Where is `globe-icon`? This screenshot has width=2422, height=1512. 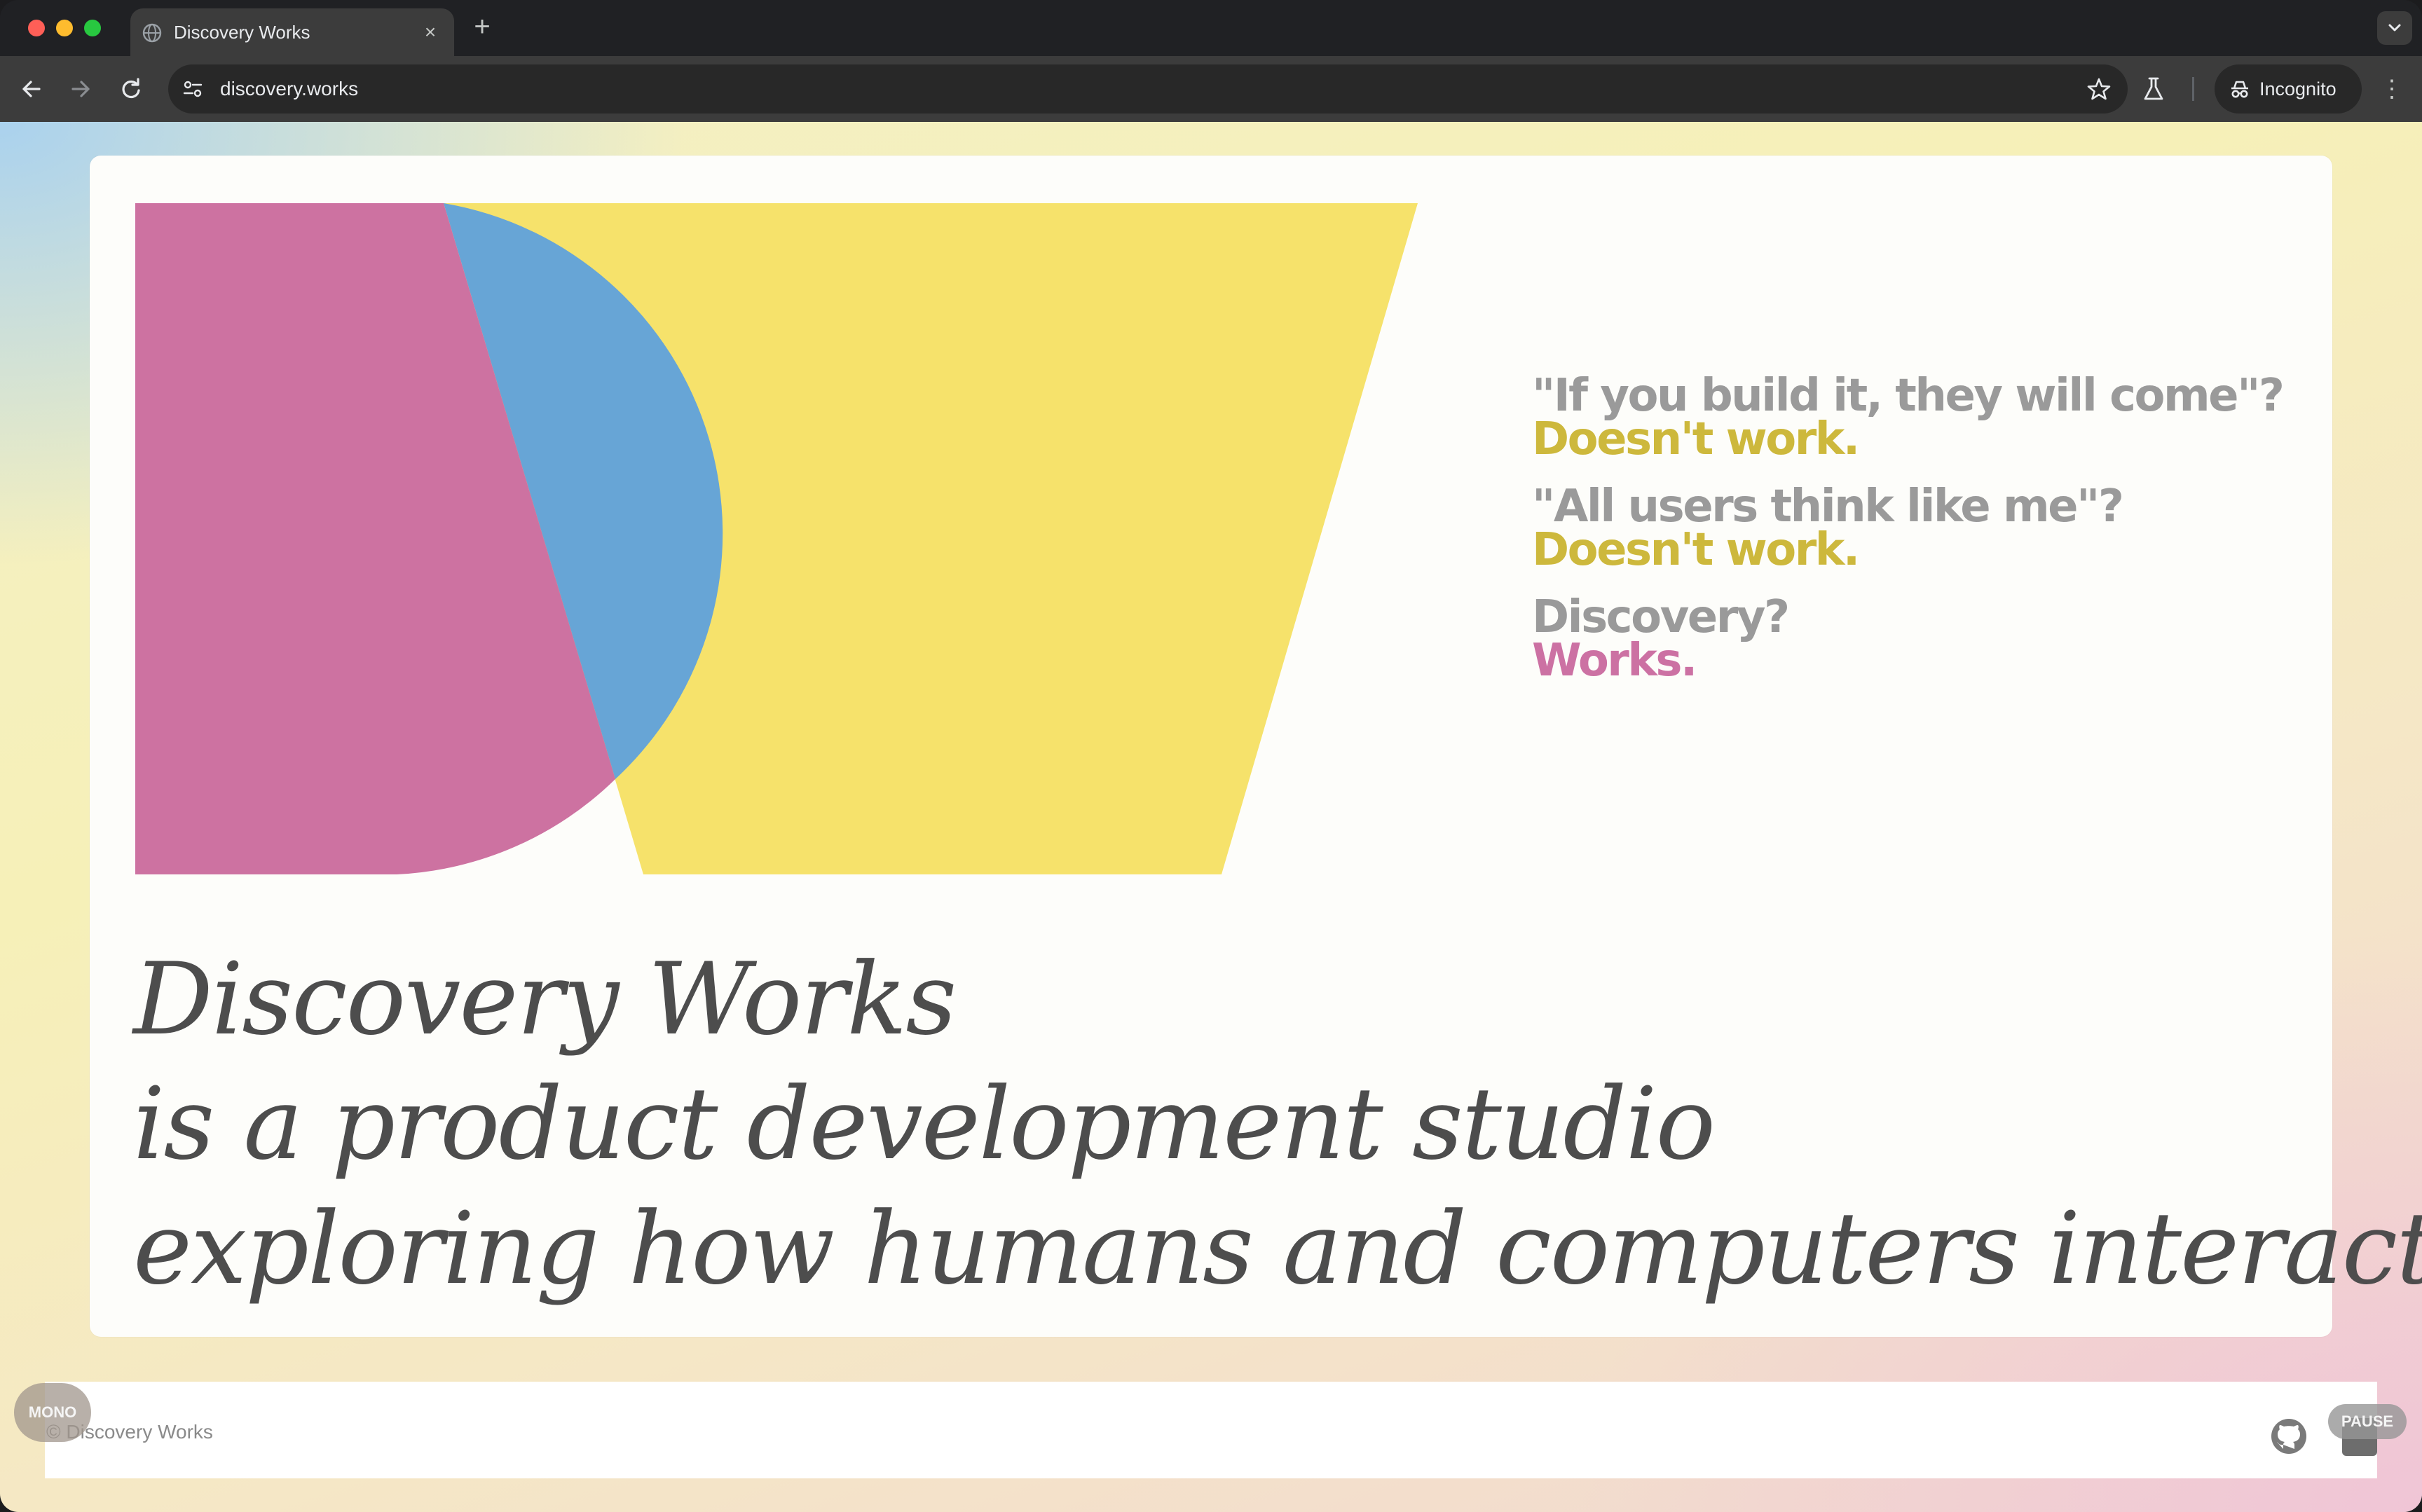 globe-icon is located at coordinates (152, 33).